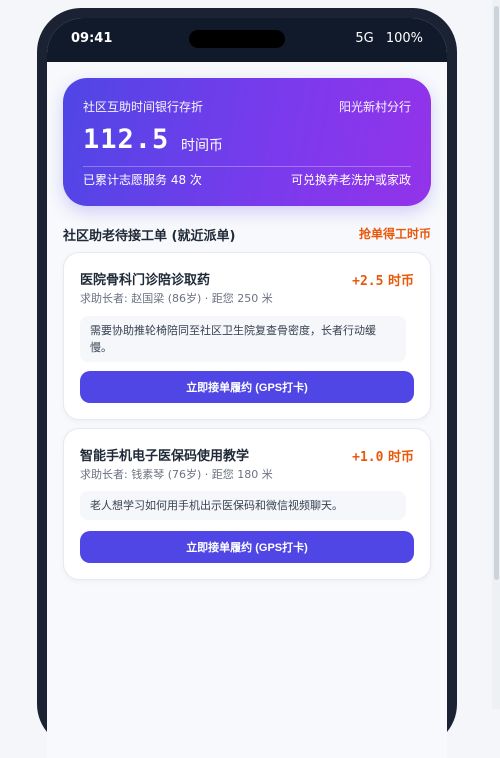 Image resolution: width=500 pixels, height=758 pixels. I want to click on card-branch: 阳光新村分行, so click(374, 107).